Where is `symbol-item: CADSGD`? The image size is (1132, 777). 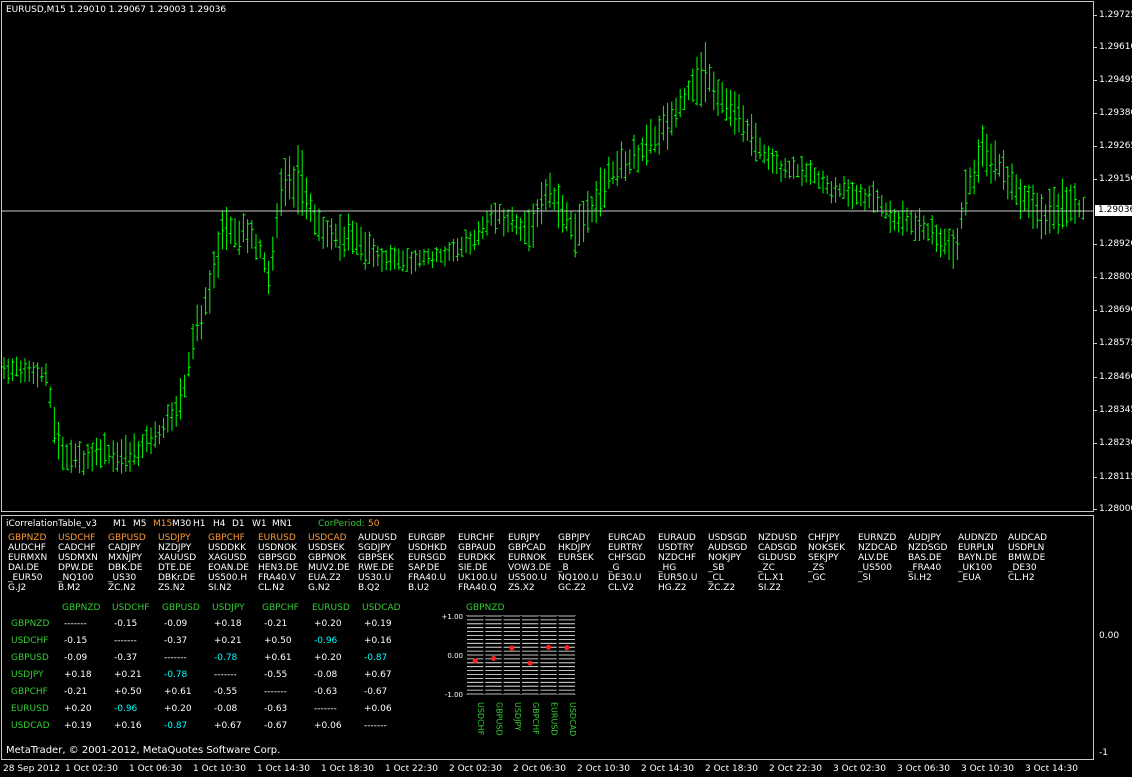
symbol-item: CADSGD is located at coordinates (777, 548).